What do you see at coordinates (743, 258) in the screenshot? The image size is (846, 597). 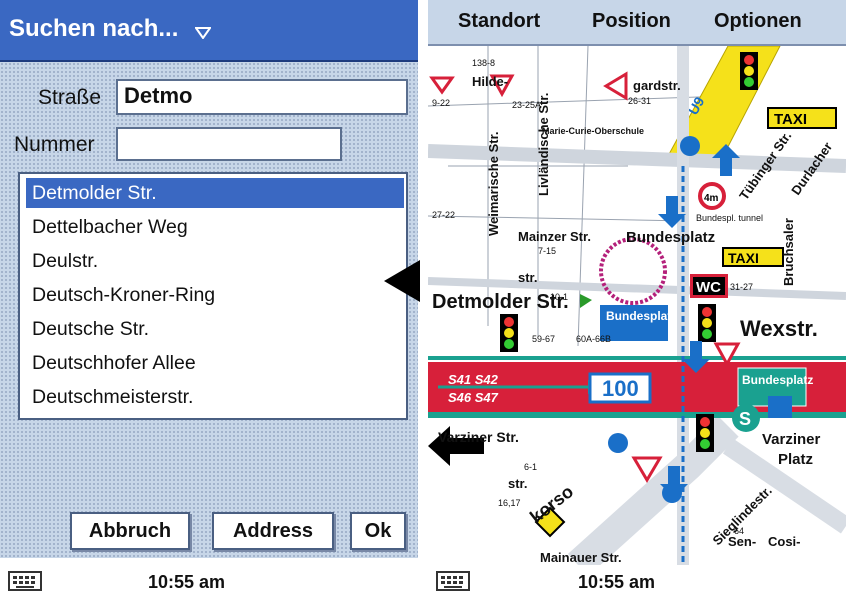 I see `taxi-sign-2: TAXI` at bounding box center [743, 258].